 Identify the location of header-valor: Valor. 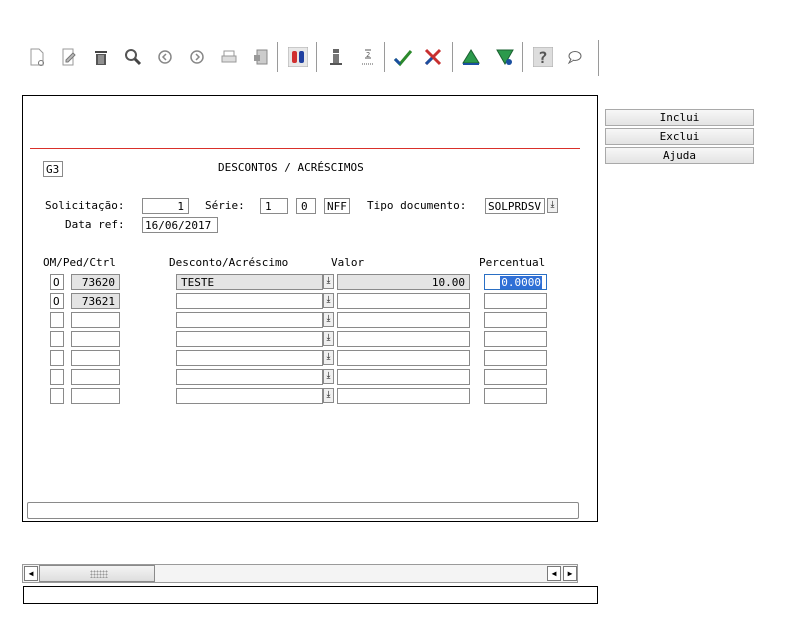
(348, 262).